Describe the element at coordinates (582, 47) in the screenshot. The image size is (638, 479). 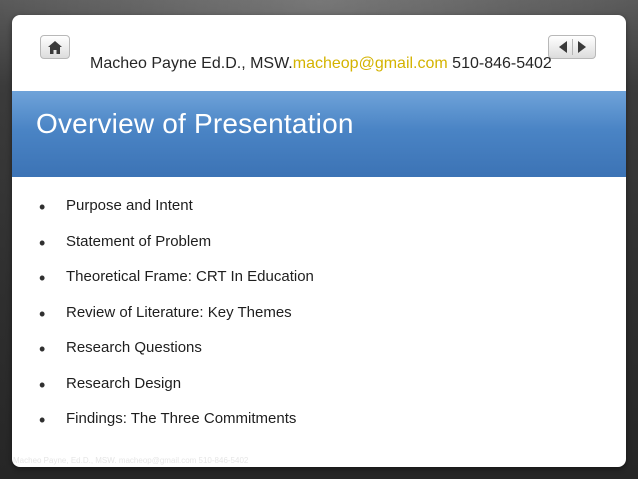
I see `next-arrow-icon` at that location.